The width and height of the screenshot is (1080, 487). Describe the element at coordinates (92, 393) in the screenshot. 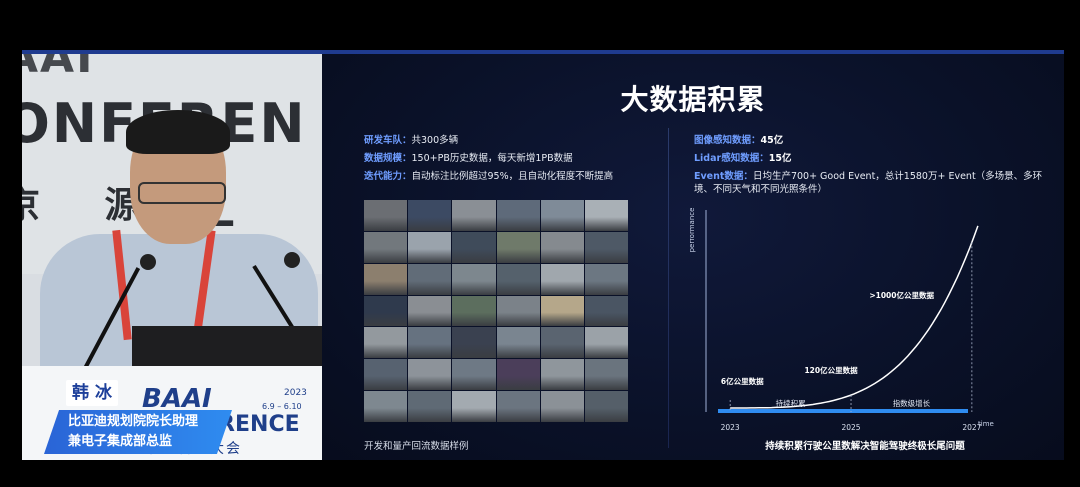

I see `speaker-name-tag: 韩 冰` at that location.